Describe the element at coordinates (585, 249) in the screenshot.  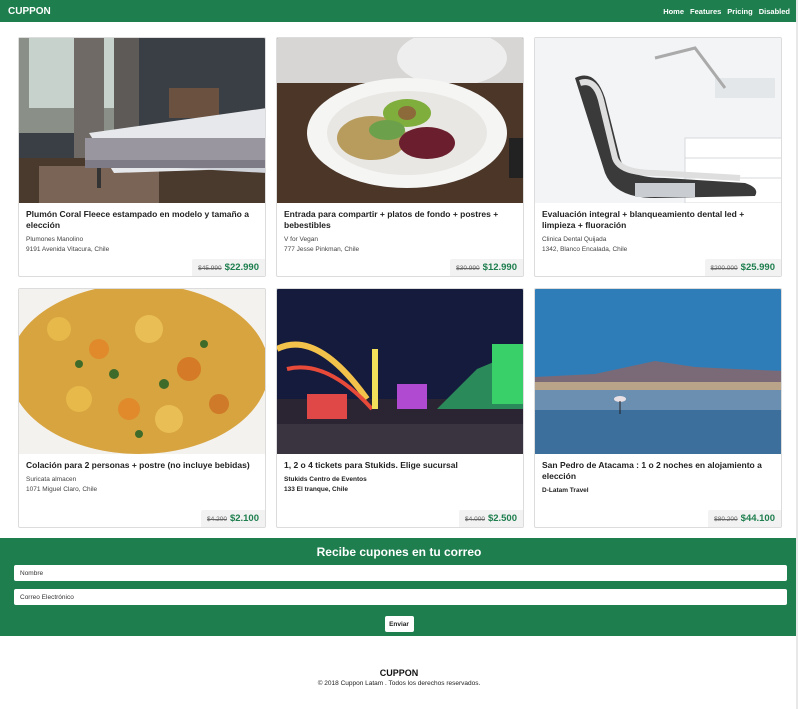
I see `card-address: 1342, Blanco Encalada, Chile` at that location.